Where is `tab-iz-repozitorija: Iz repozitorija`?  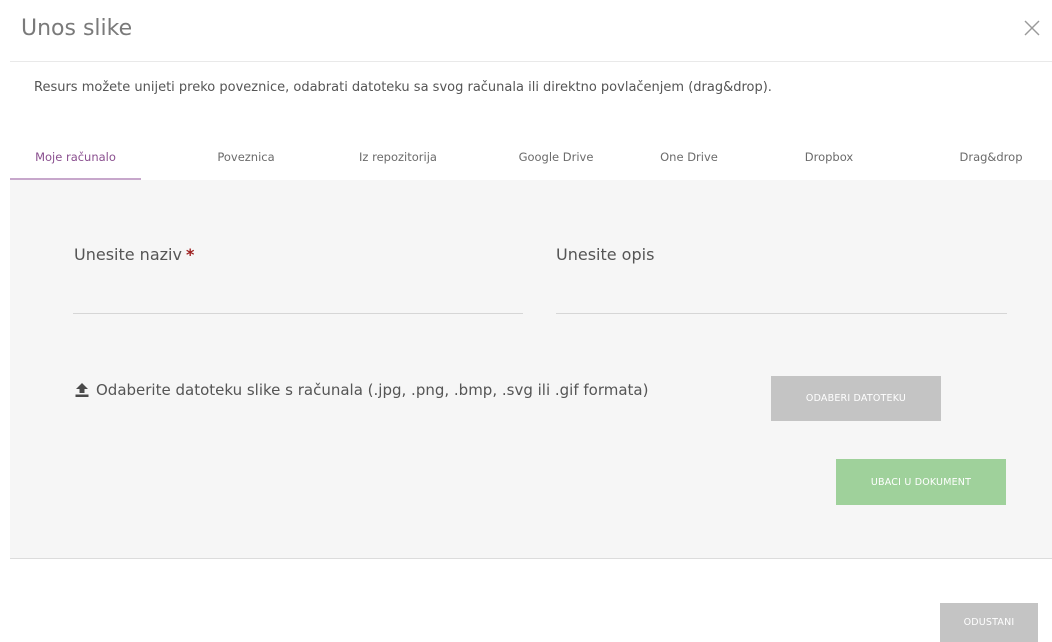 tab-iz-repozitorija: Iz repozitorija is located at coordinates (398, 162).